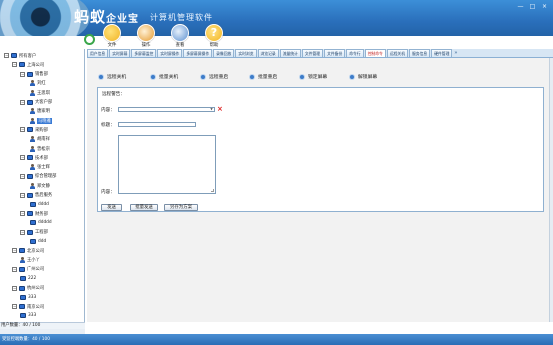  I want to click on content-select: ▼, so click(166, 109).